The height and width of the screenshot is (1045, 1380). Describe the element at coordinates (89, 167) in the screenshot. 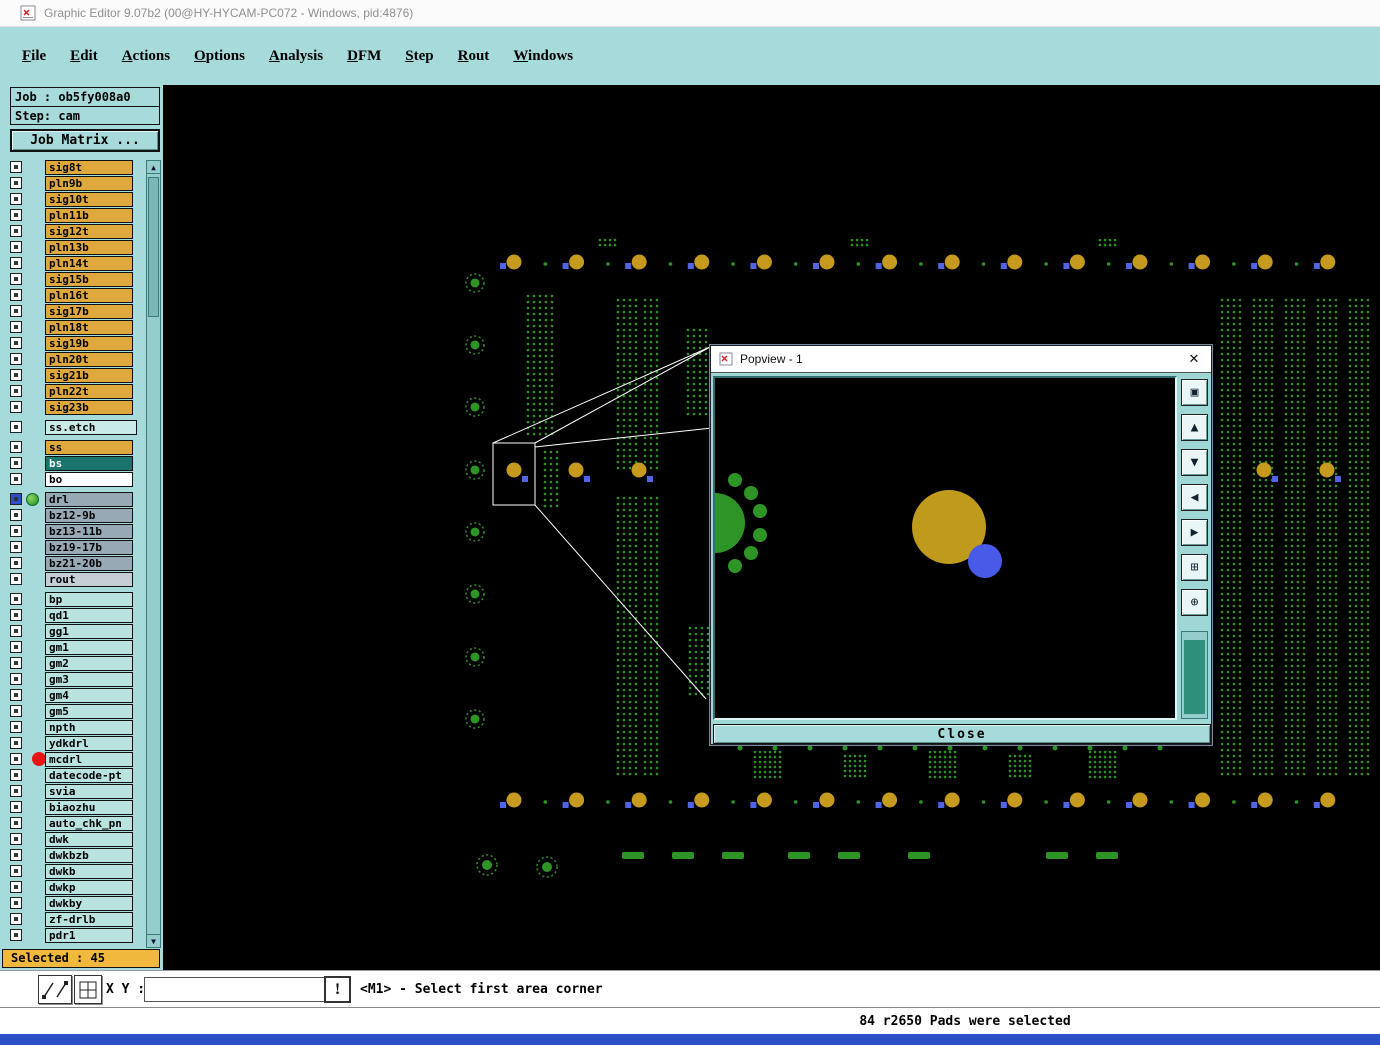

I see `layer-label: sig8t` at that location.